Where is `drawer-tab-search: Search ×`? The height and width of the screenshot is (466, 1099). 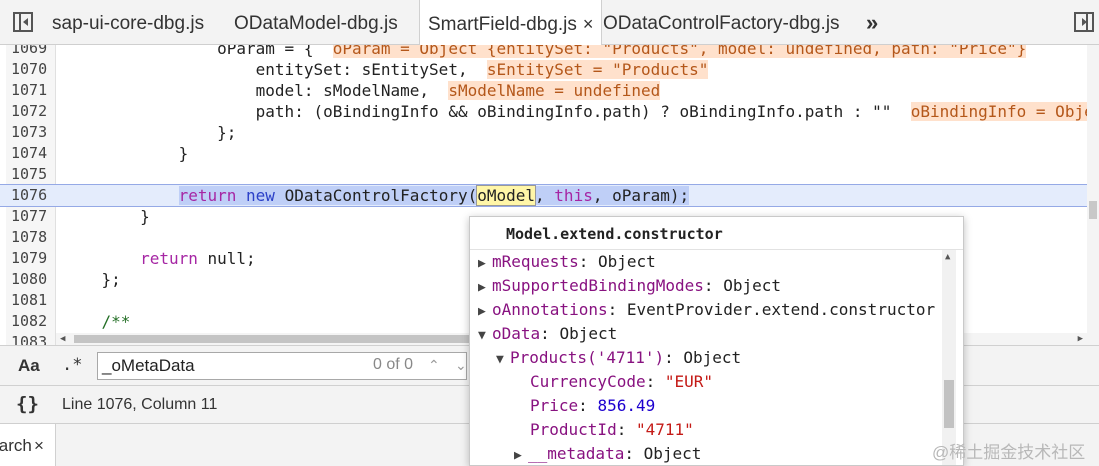
drawer-tab-search: Search × is located at coordinates (28, 445).